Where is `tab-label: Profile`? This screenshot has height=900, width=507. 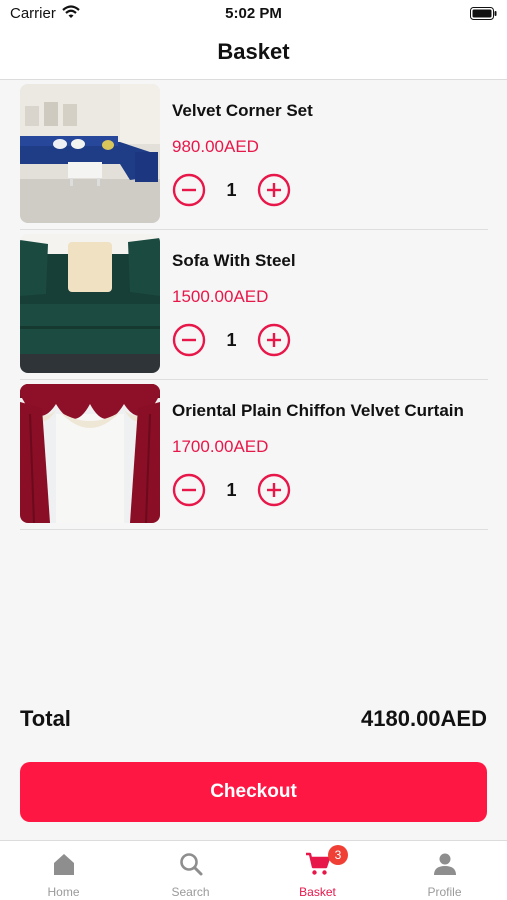
tab-label: Profile is located at coordinates (444, 892).